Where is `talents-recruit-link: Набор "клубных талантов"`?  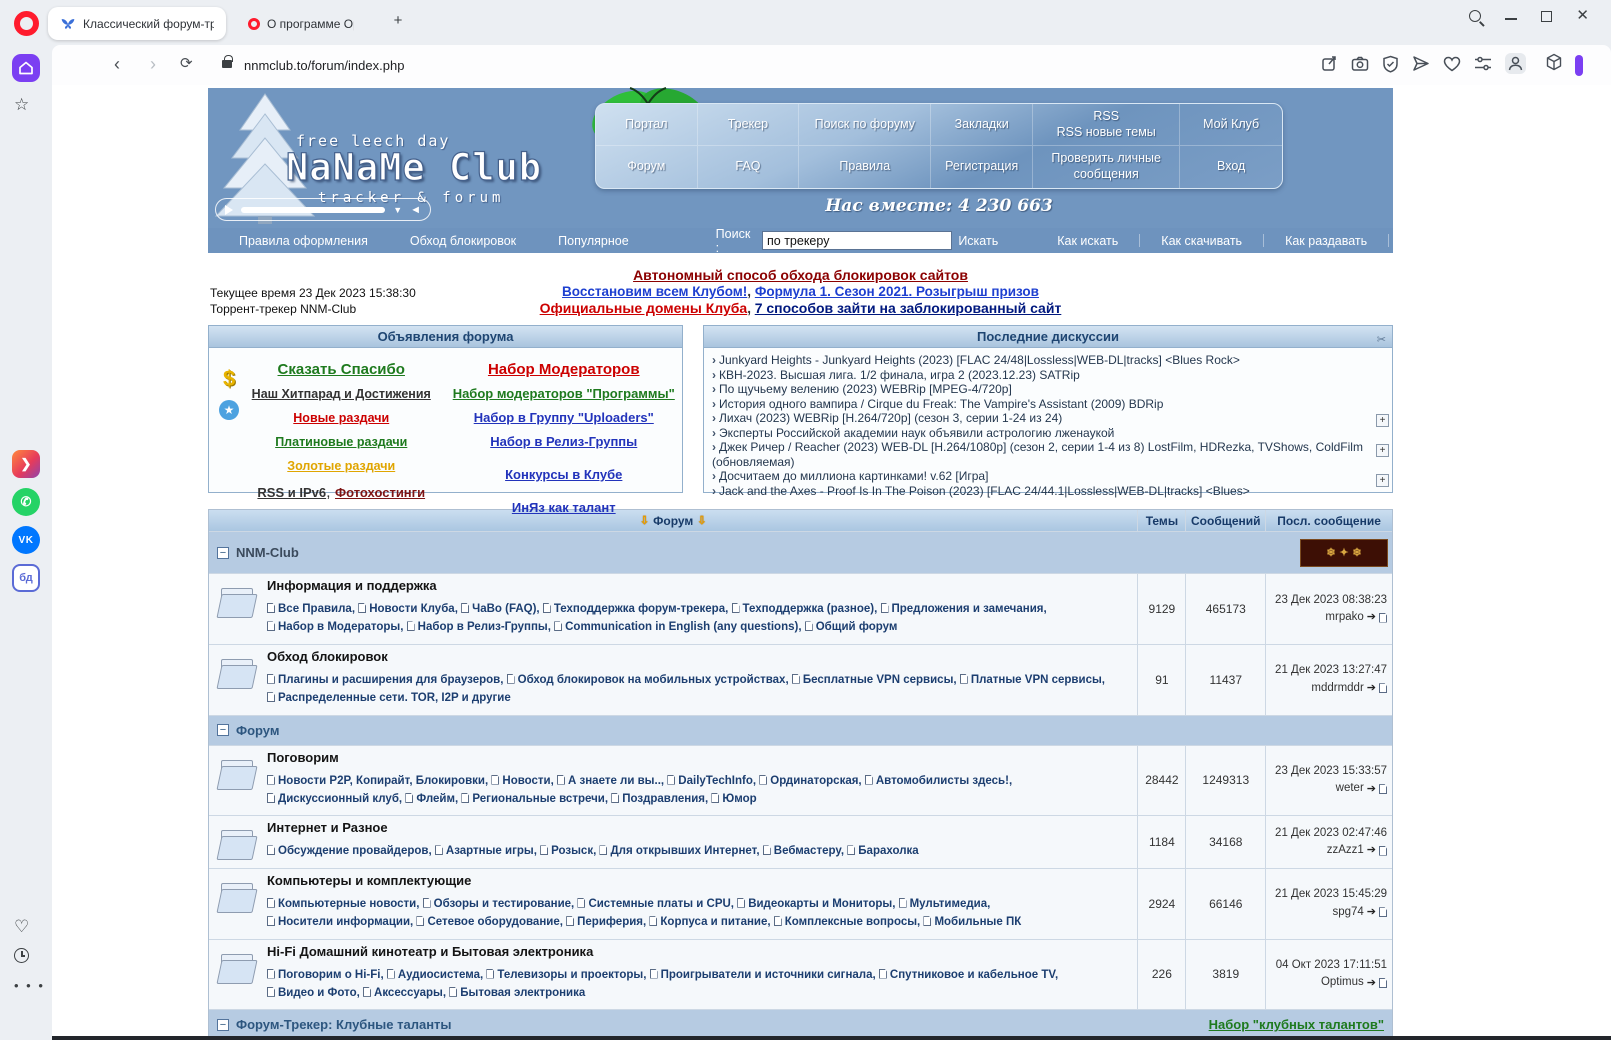 talents-recruit-link: Набор "клубных талантов" is located at coordinates (1296, 1024).